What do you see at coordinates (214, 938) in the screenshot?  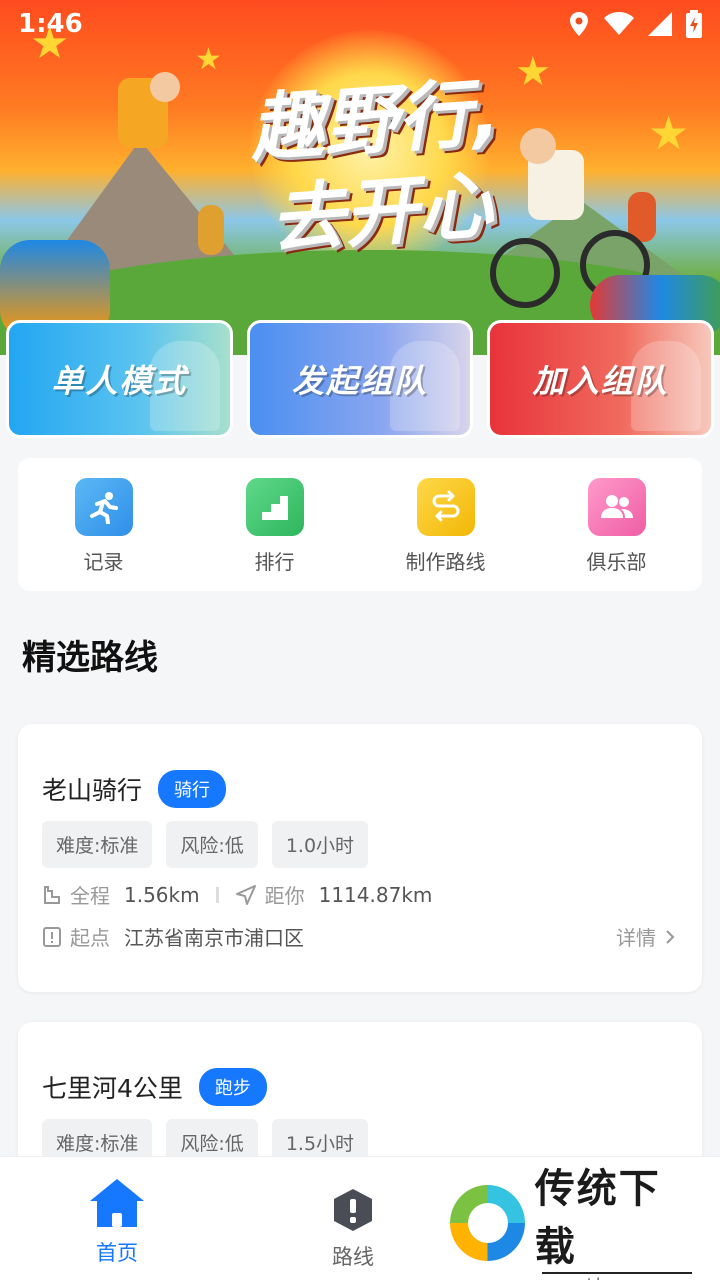 I see `start-value: 江苏省南京市浦口区` at bounding box center [214, 938].